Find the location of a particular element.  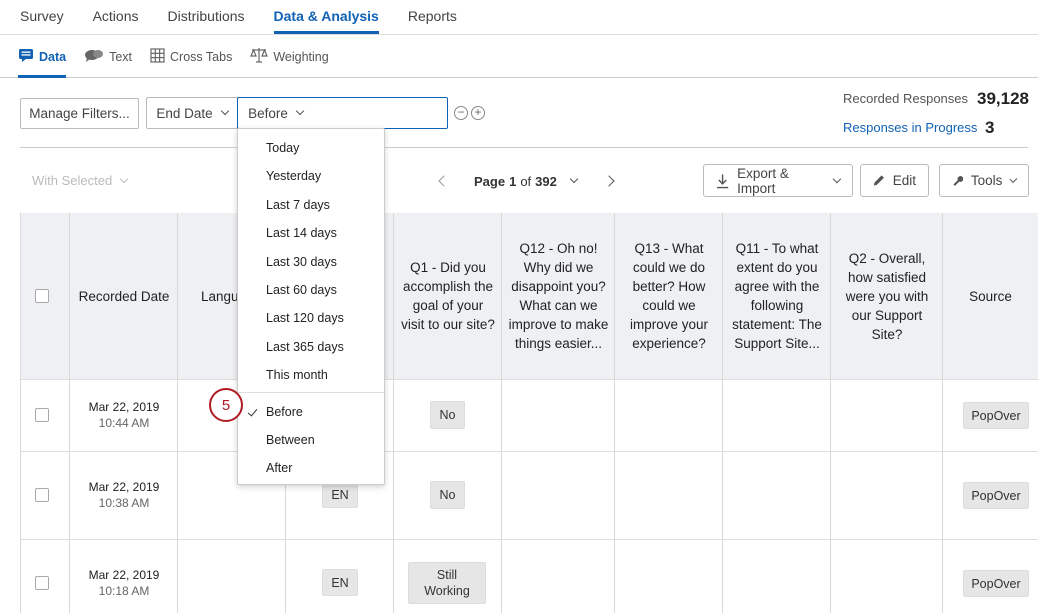

subtab-cross-tabs-label: Cross Tabs is located at coordinates (201, 56).